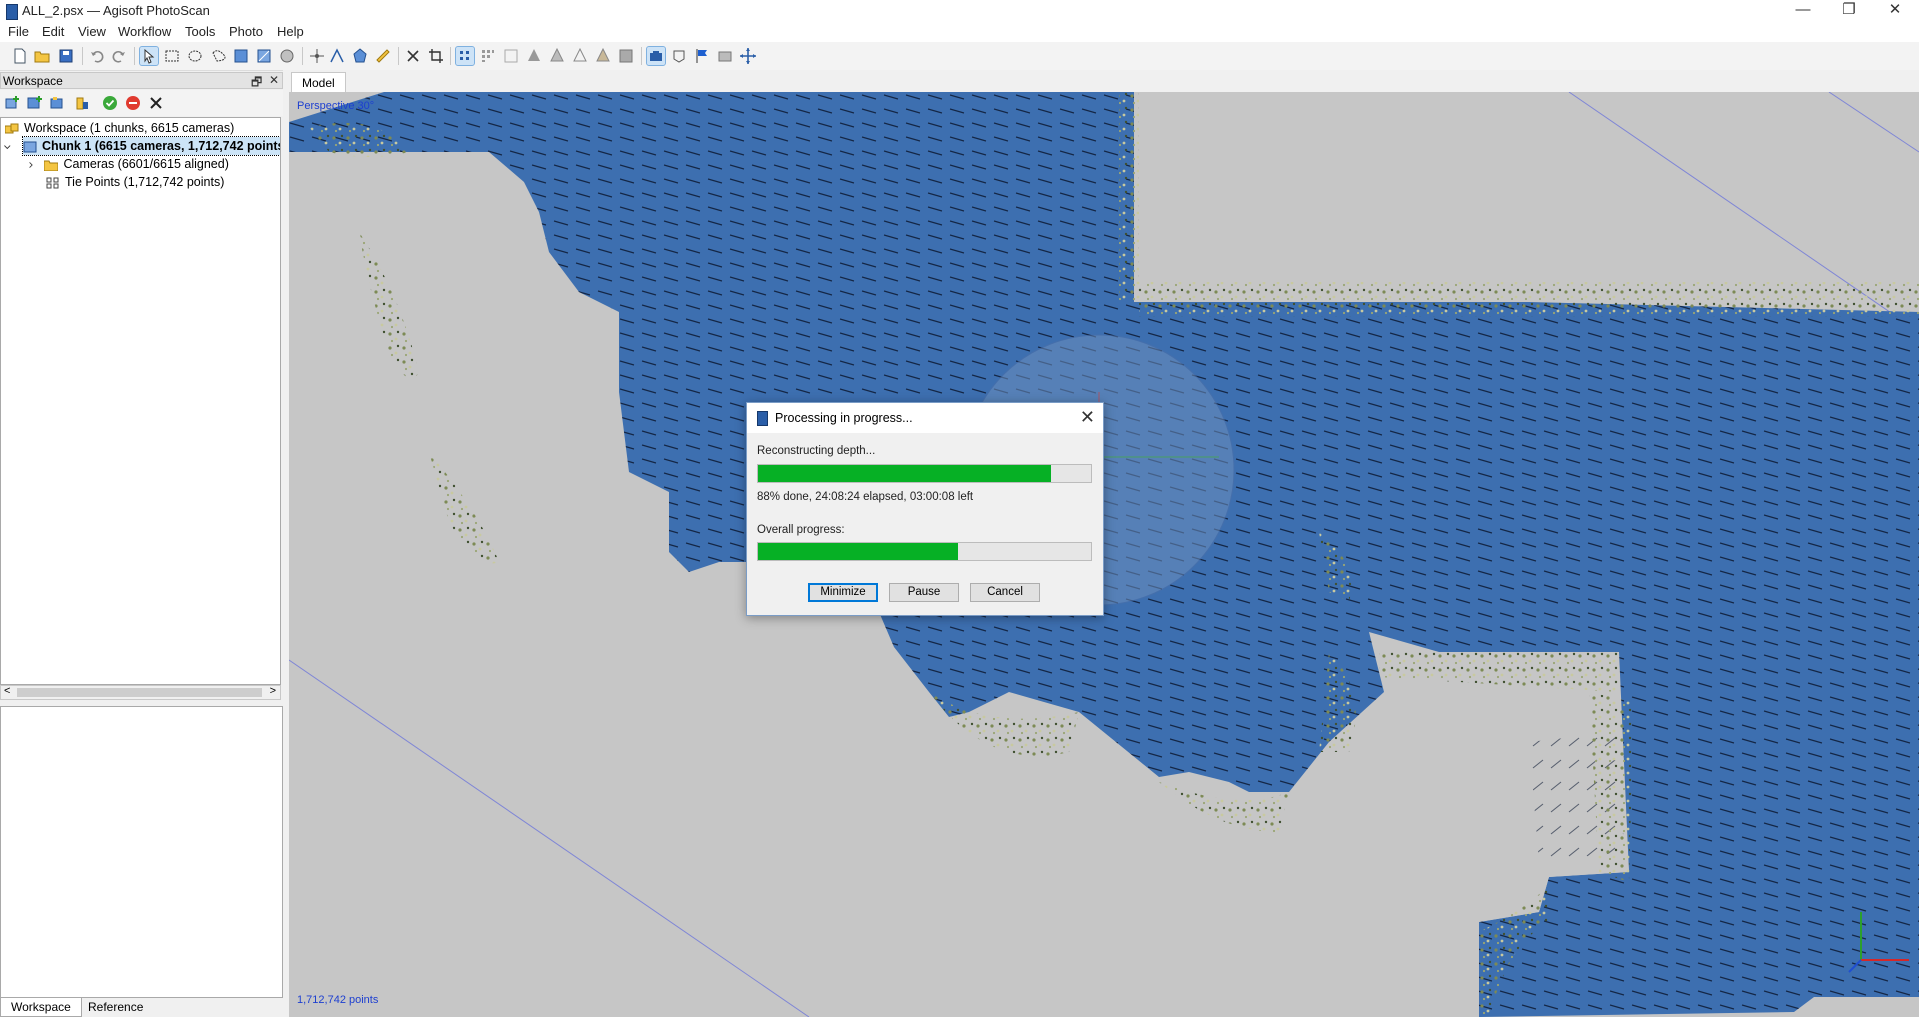  I want to click on tie-points-icon, so click(52, 183).